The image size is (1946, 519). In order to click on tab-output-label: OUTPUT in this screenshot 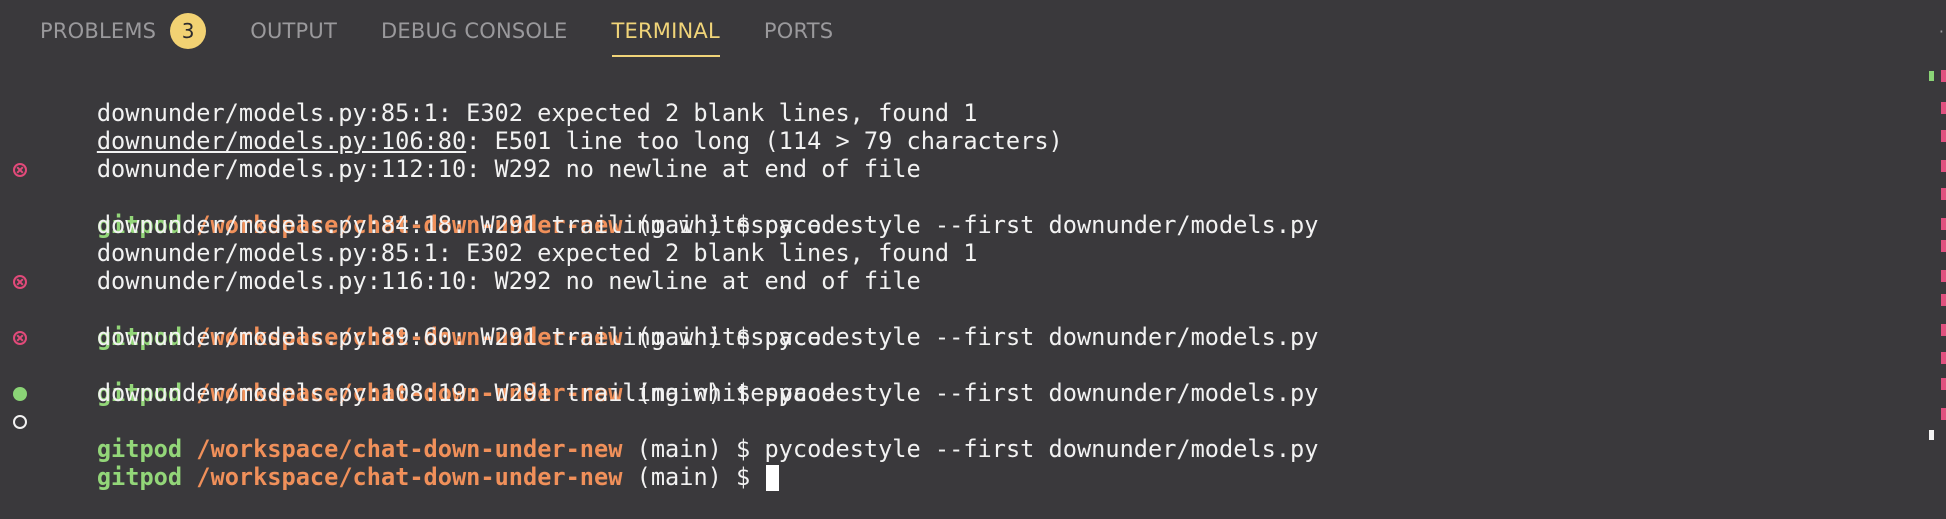, I will do `click(294, 31)`.